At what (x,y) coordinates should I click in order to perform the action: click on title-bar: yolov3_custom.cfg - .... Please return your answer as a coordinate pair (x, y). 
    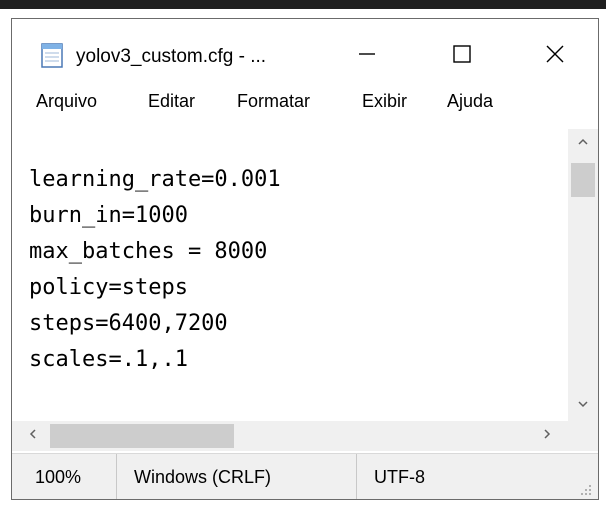
    Looking at the image, I should click on (305, 52).